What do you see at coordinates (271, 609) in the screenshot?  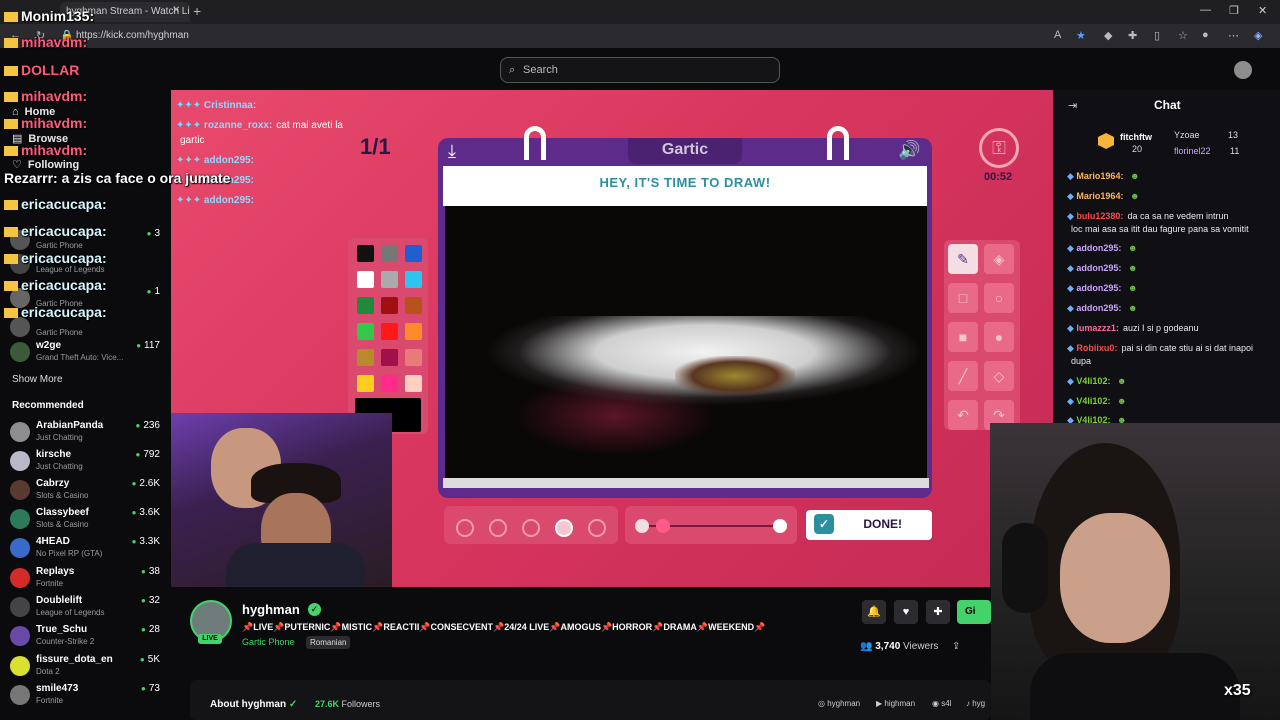 I see `streamer-name: hyghman` at bounding box center [271, 609].